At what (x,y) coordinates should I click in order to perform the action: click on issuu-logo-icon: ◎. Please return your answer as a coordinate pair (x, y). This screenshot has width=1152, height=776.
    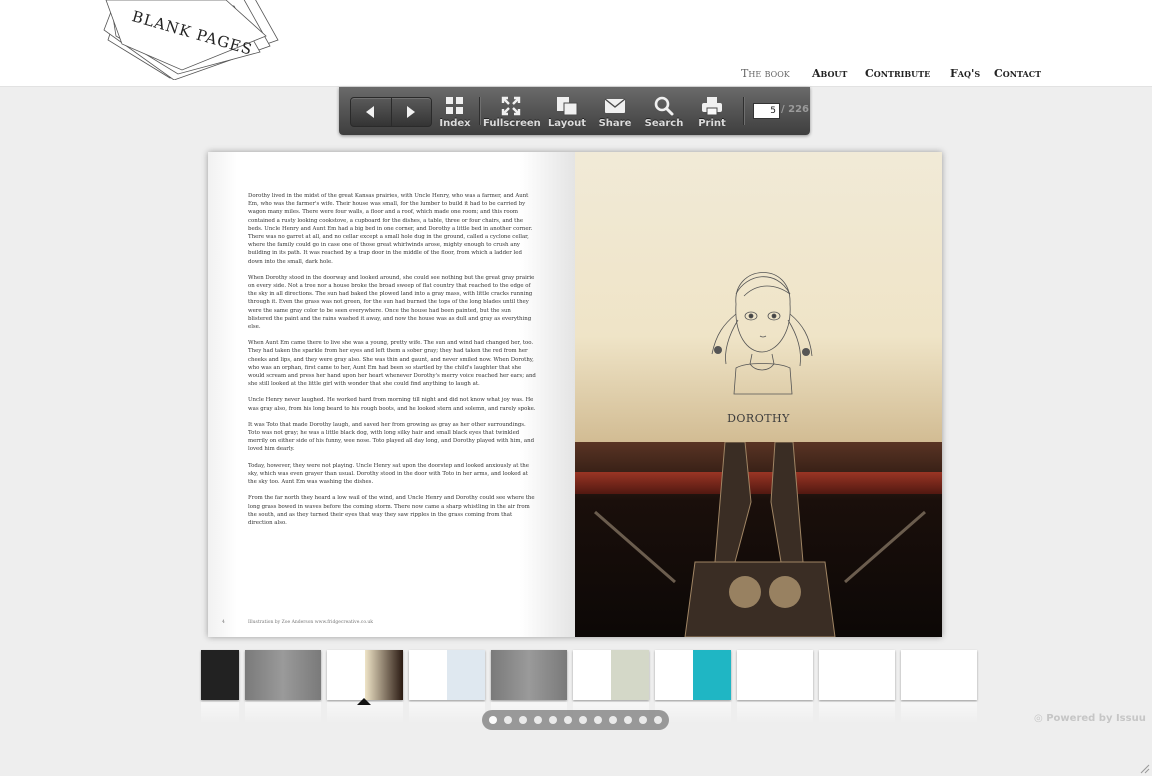
    Looking at the image, I should click on (1040, 718).